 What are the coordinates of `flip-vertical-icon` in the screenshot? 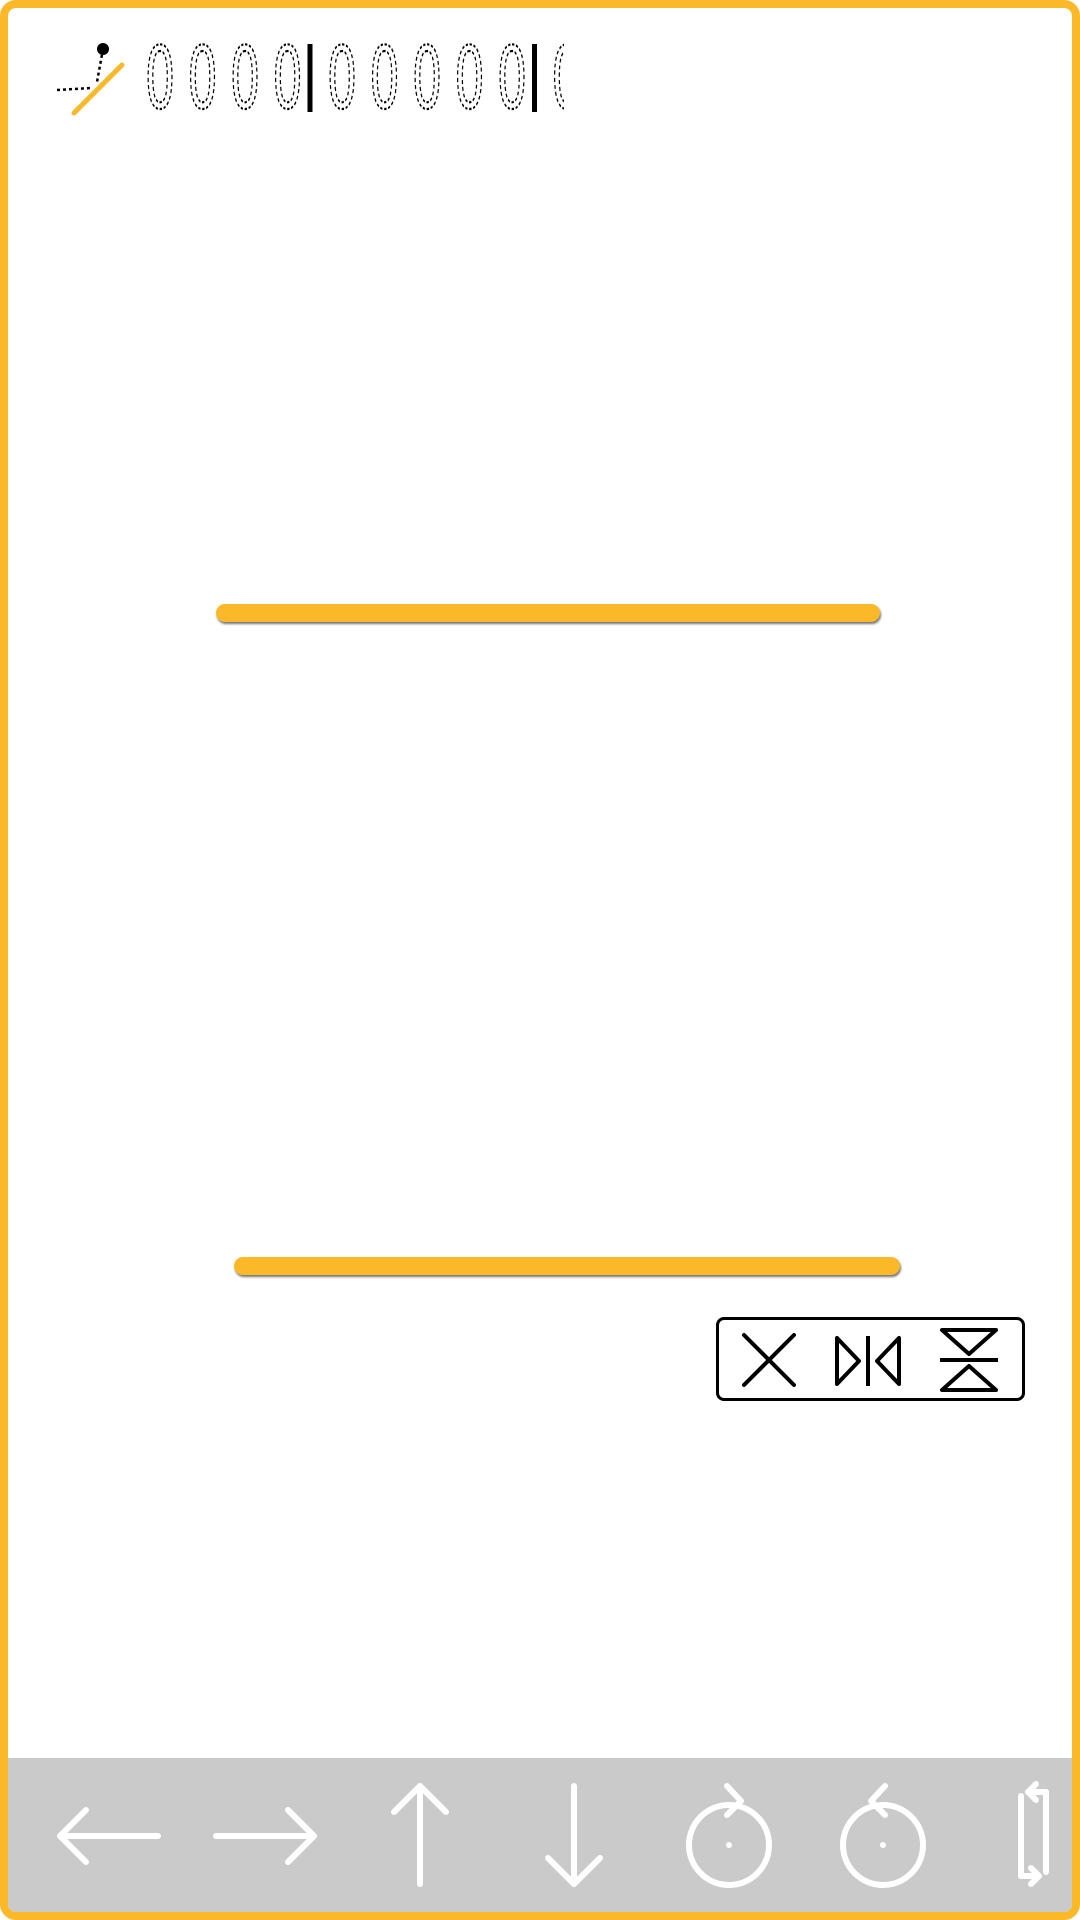 It's located at (969, 1360).